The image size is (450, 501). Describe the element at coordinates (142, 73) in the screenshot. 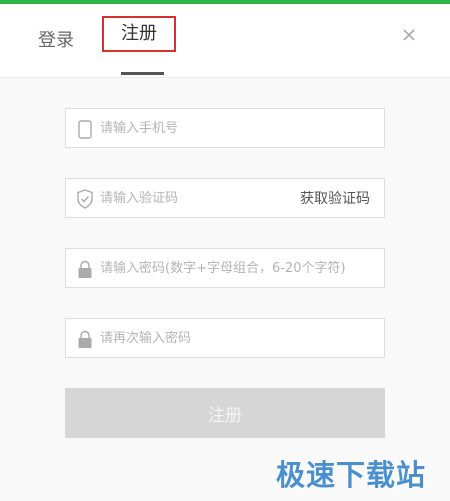

I see `active-tab-indicator` at that location.